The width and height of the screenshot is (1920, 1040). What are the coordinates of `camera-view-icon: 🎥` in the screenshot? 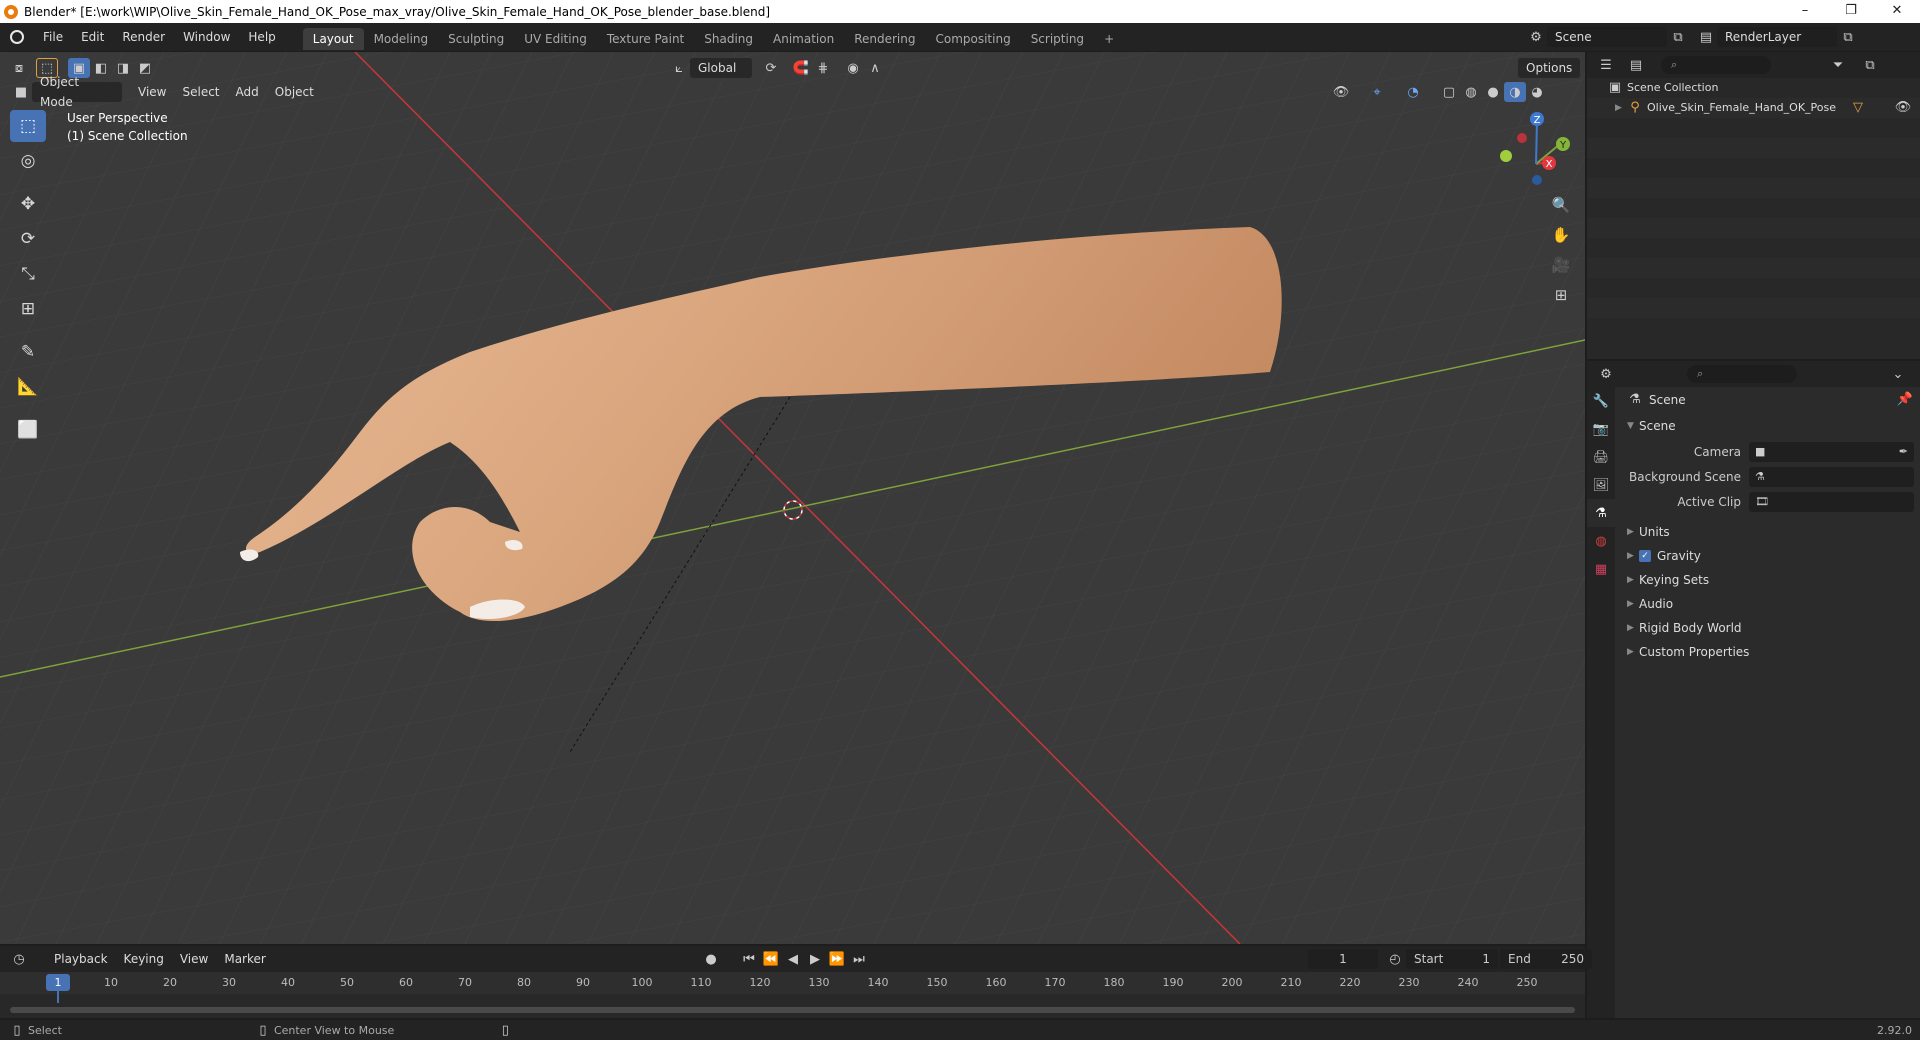 It's located at (1561, 265).